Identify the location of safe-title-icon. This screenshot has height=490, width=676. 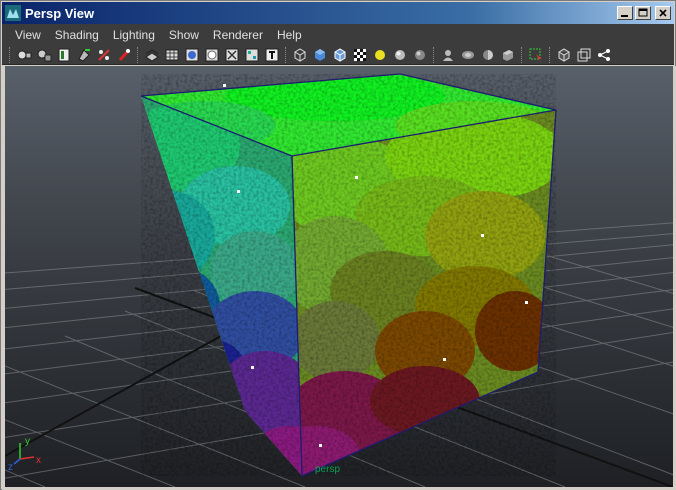
(252, 55).